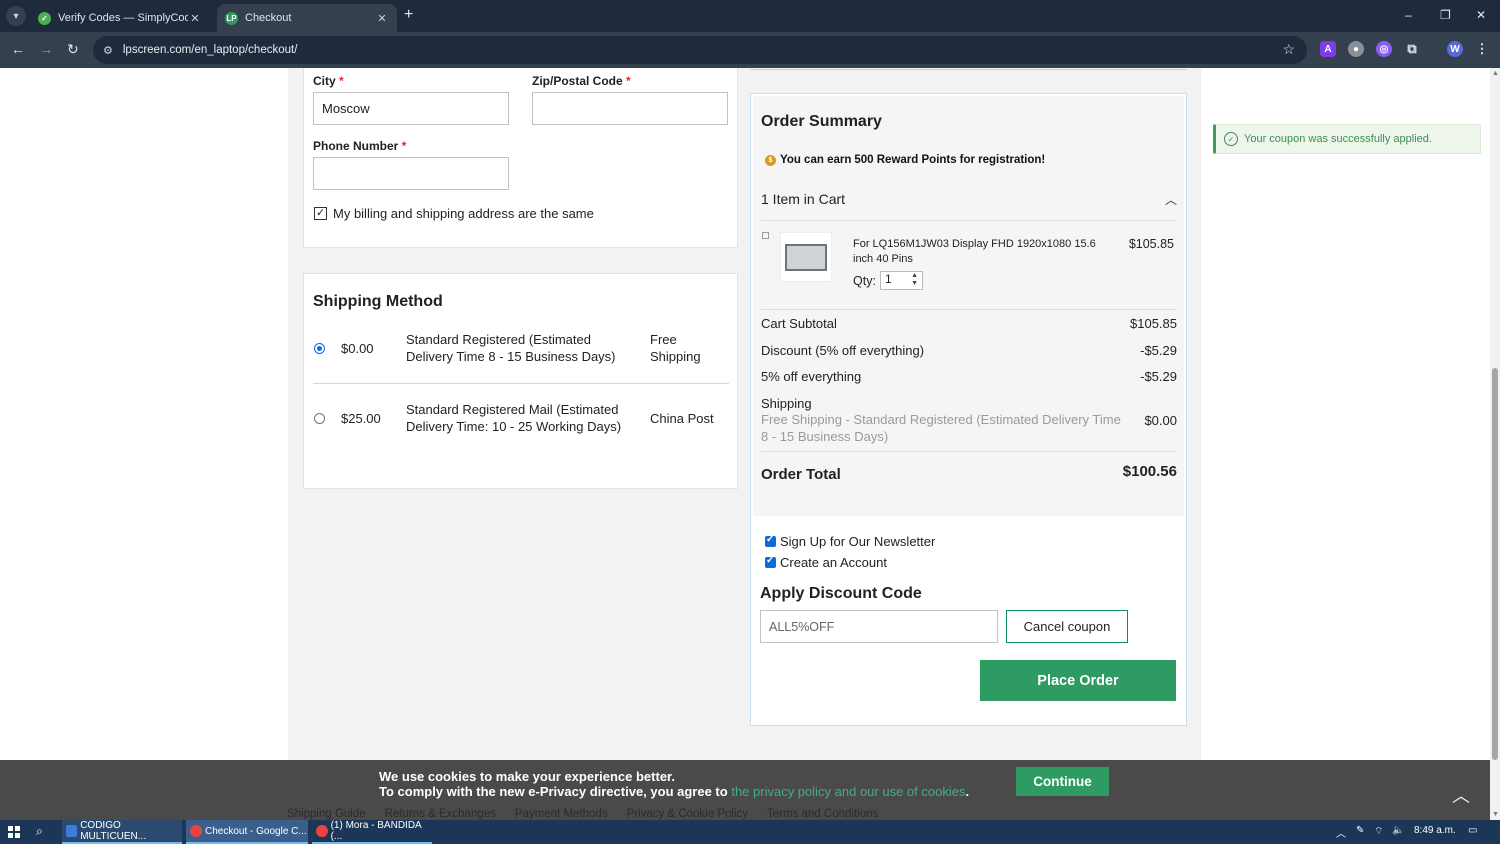  I want to click on chevron-up-icon: ︿, so click(1171, 199).